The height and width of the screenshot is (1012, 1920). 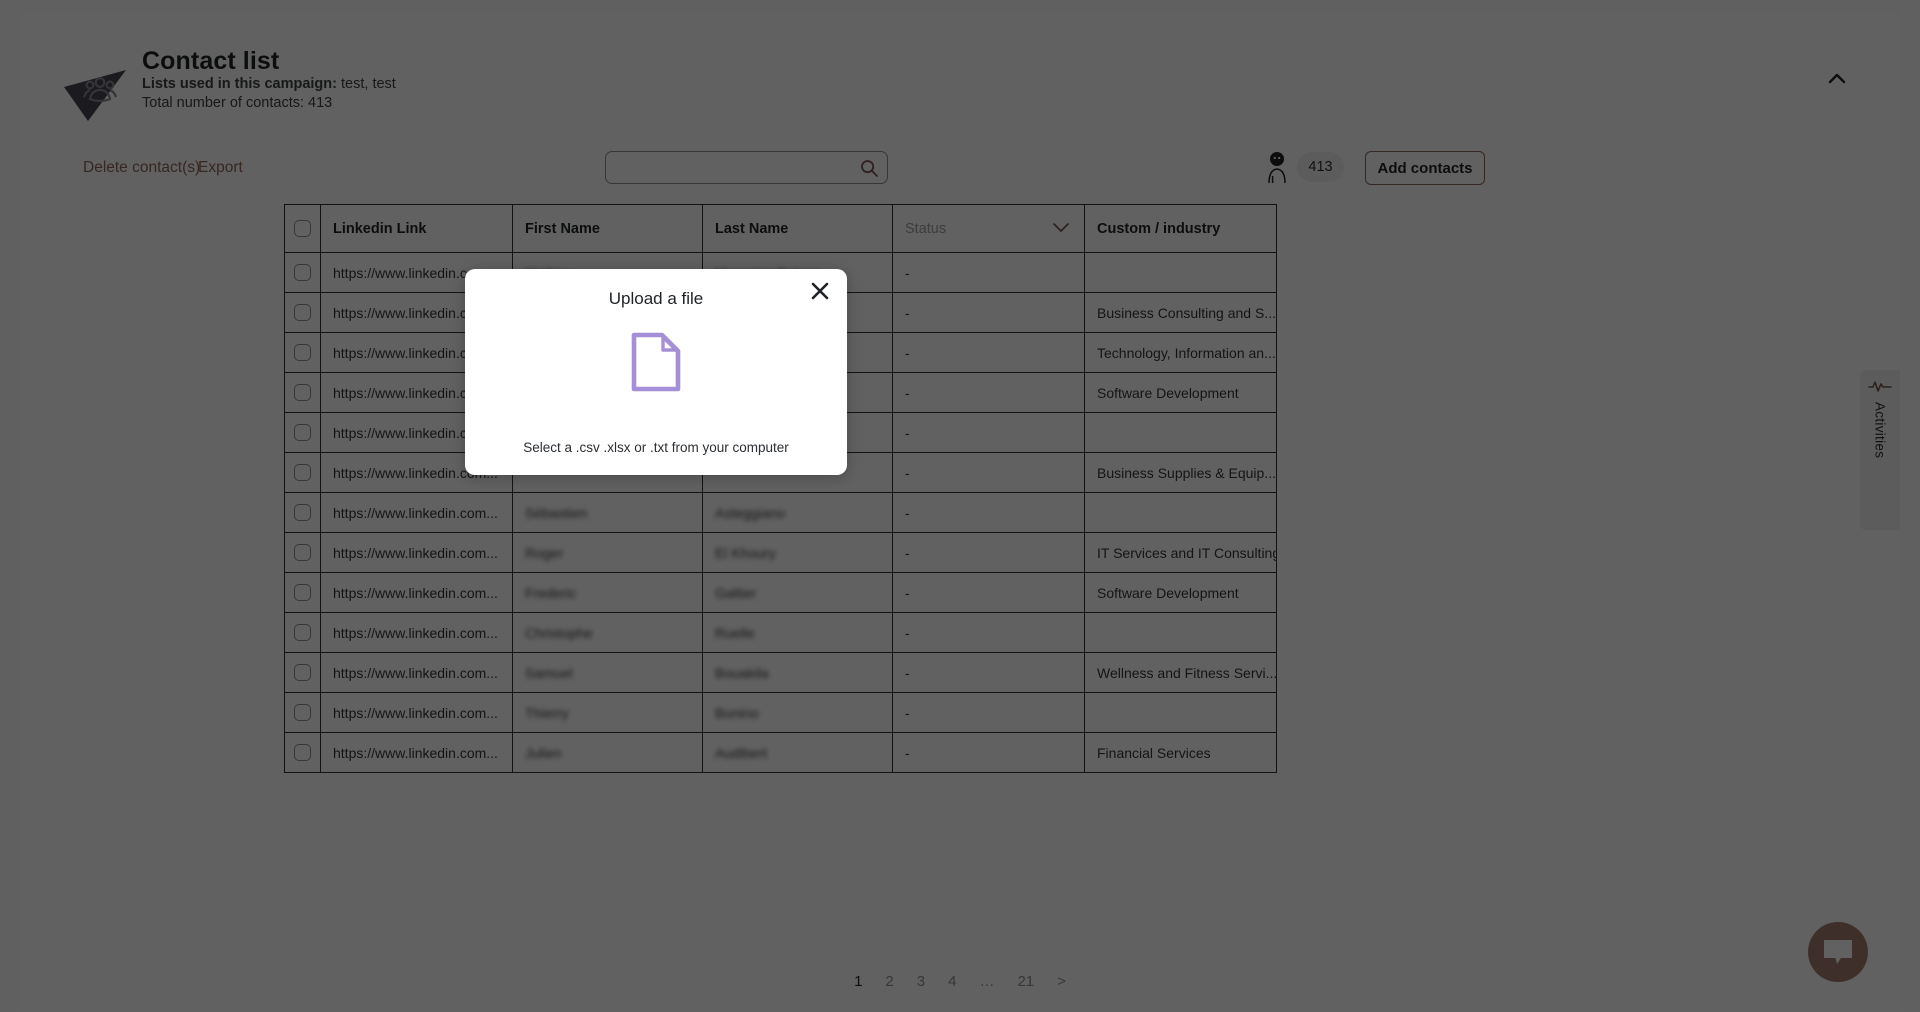 What do you see at coordinates (607, 592) in the screenshot?
I see `cell-first-name: Frederic` at bounding box center [607, 592].